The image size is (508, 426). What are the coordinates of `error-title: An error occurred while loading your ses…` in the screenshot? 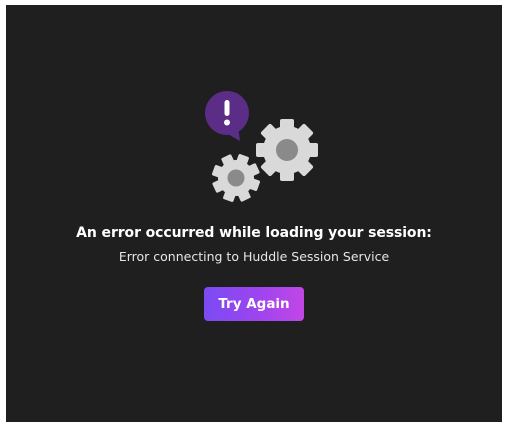 It's located at (254, 233).